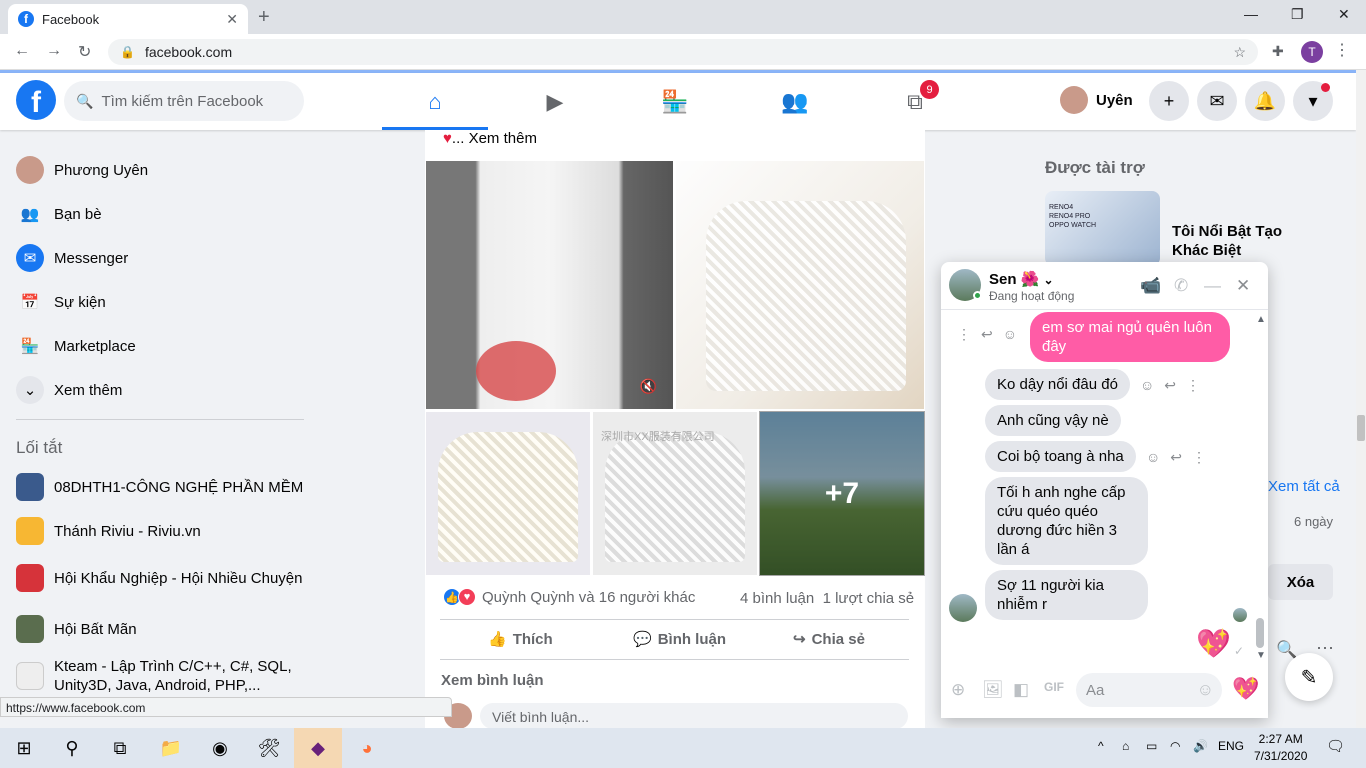 The height and width of the screenshot is (768, 1366). I want to click on forward-icon: →, so click(54, 51).